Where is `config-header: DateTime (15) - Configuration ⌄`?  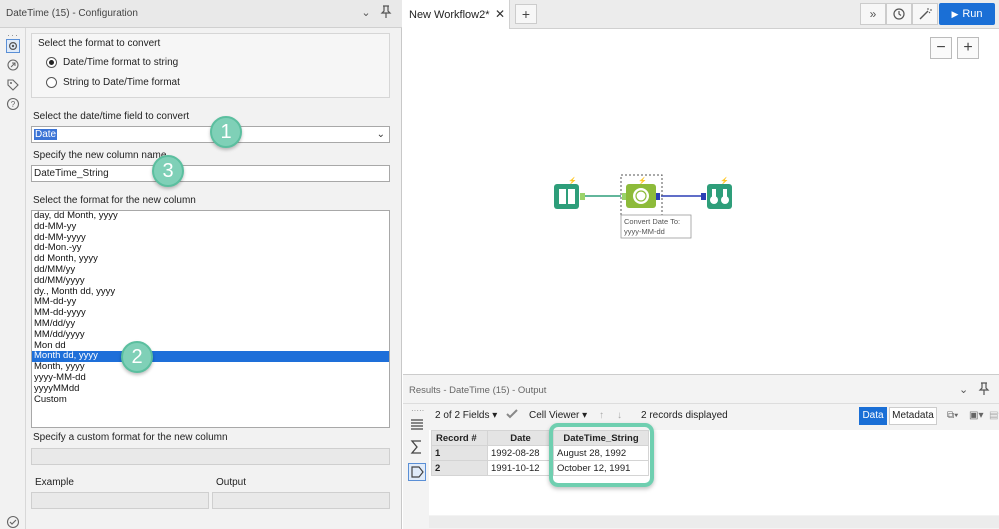 config-header: DateTime (15) - Configuration ⌄ is located at coordinates (201, 14).